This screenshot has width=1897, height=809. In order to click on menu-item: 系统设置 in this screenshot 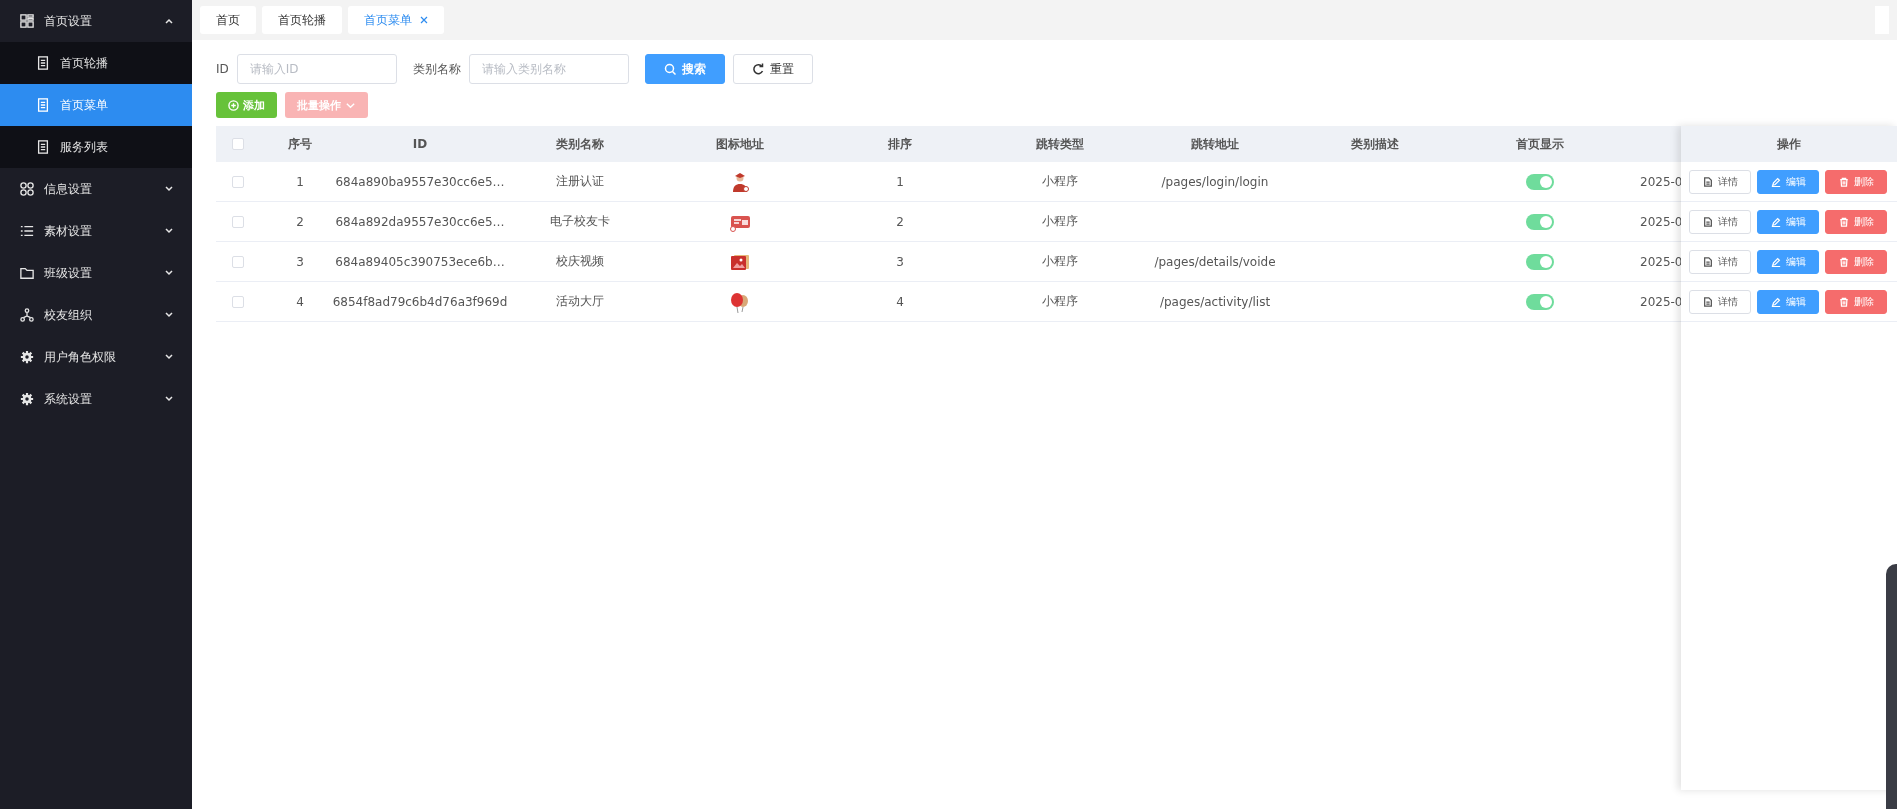, I will do `click(96, 399)`.